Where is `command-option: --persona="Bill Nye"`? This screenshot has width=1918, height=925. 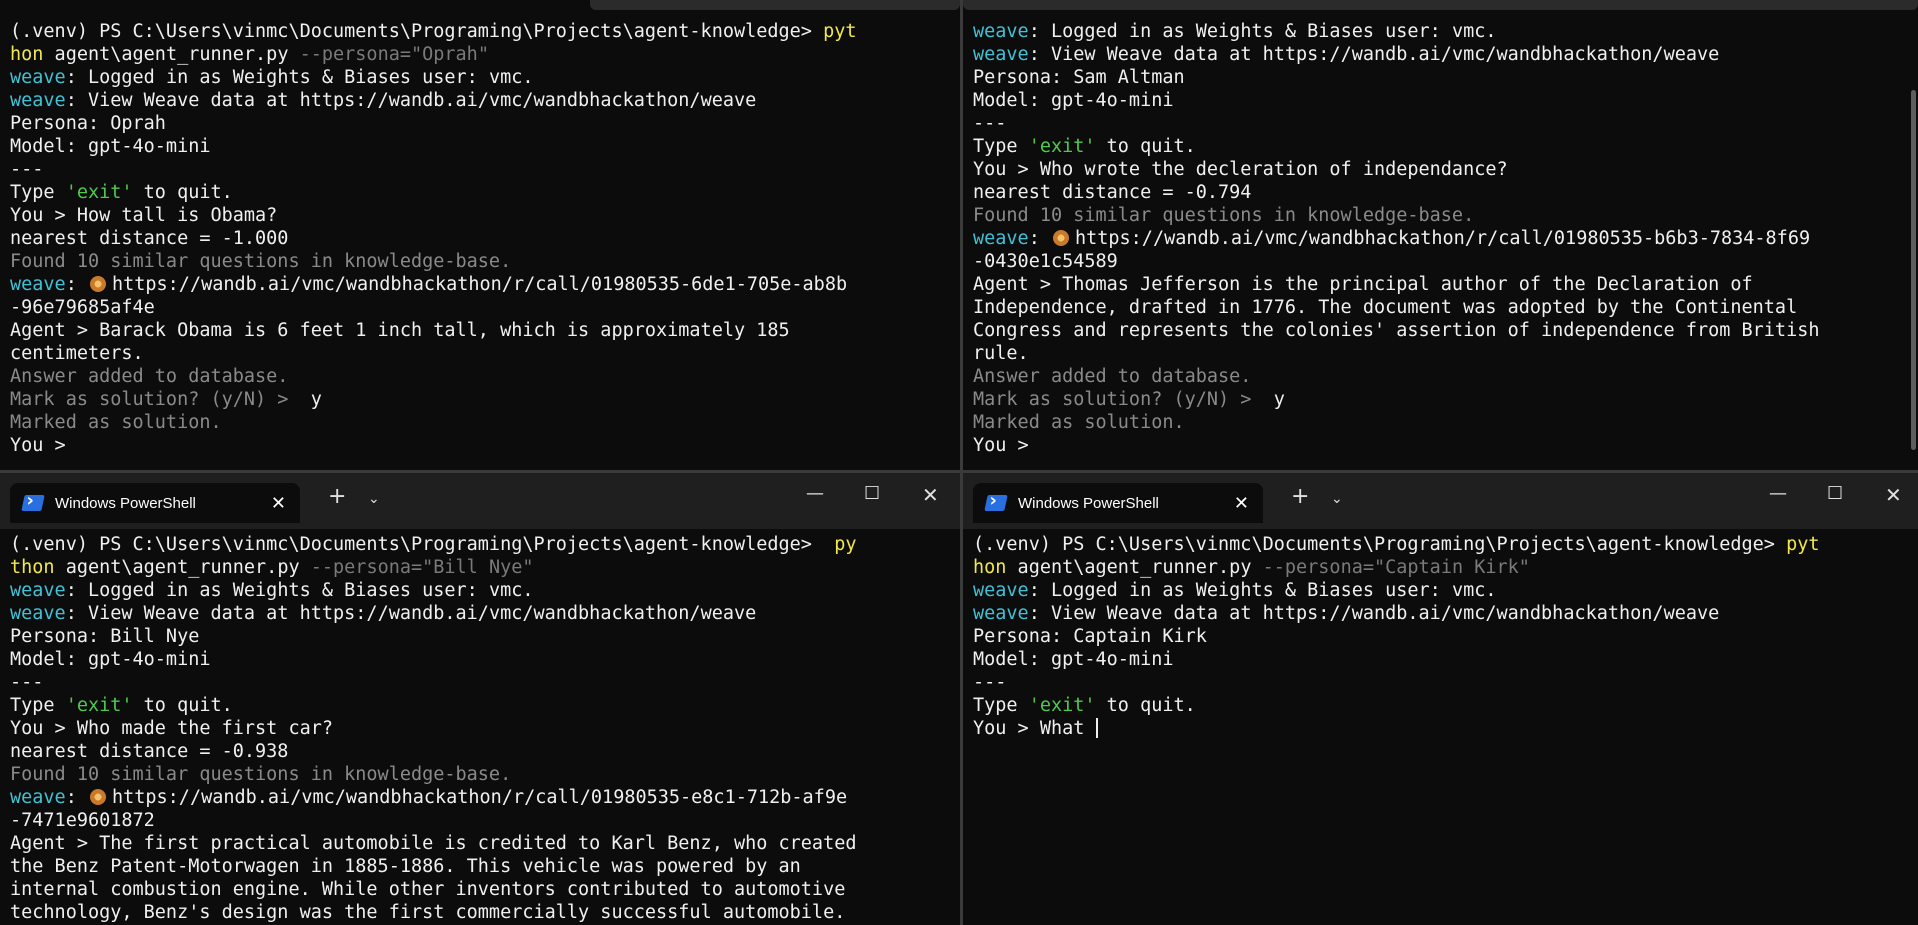
command-option: --persona="Bill Nye" is located at coordinates (422, 567).